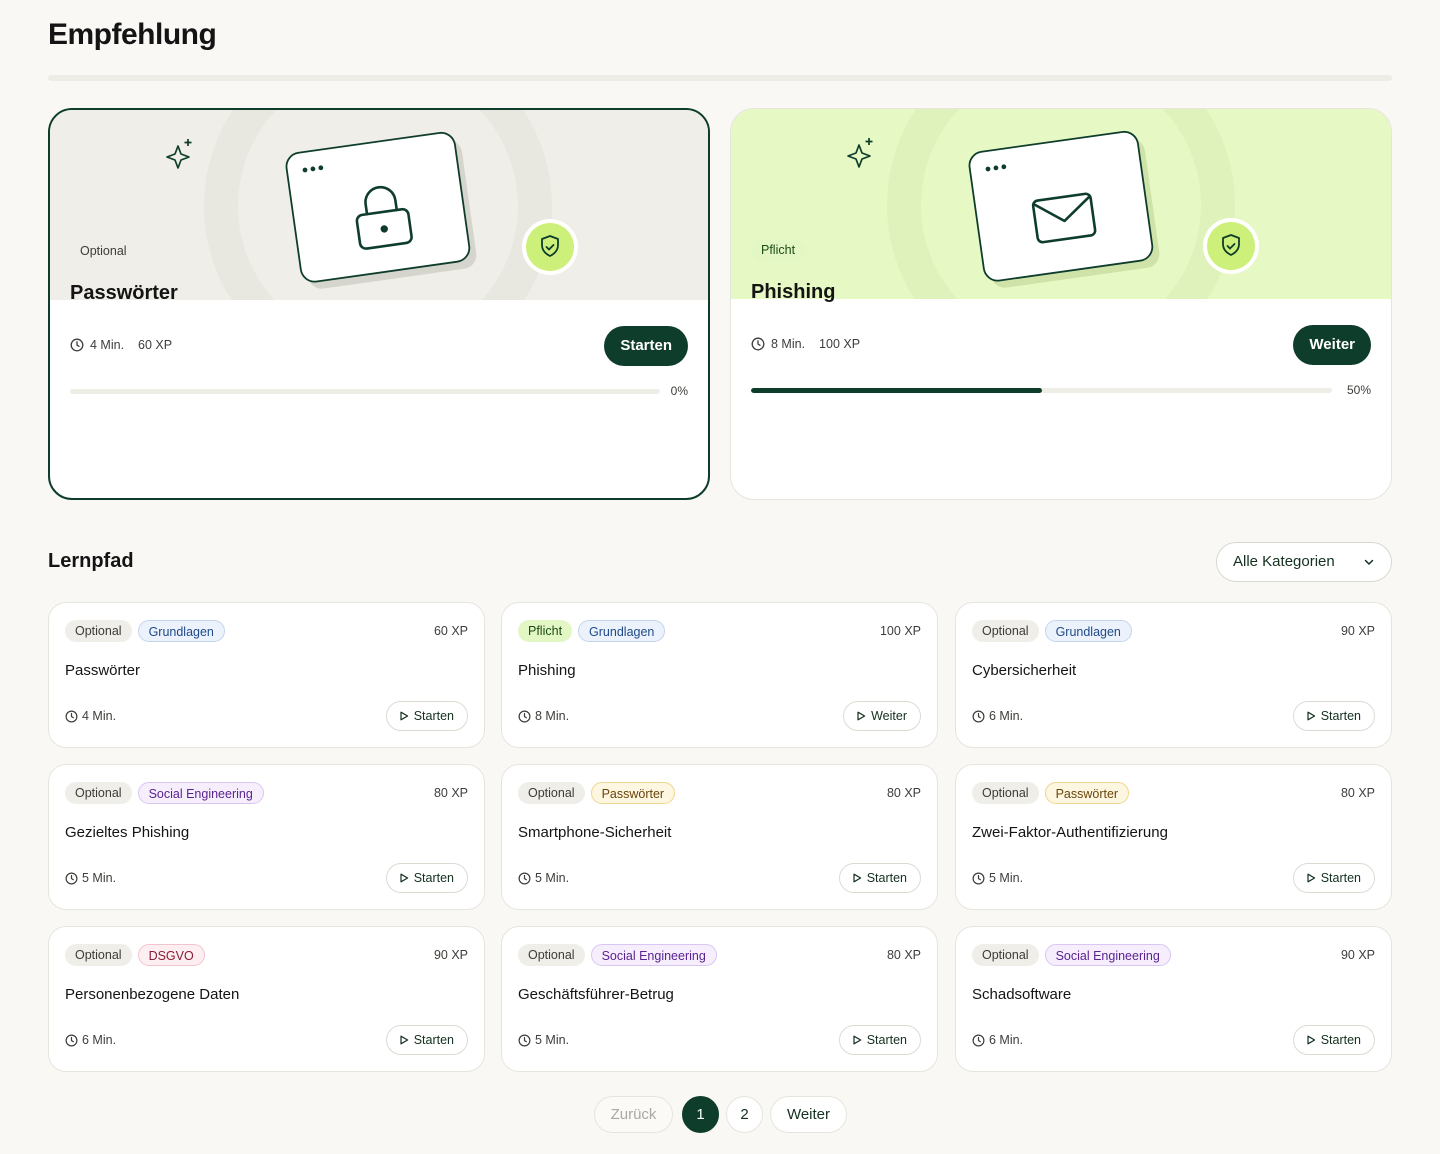 The width and height of the screenshot is (1440, 1154). I want to click on card-duration: 6 Min., so click(1006, 716).